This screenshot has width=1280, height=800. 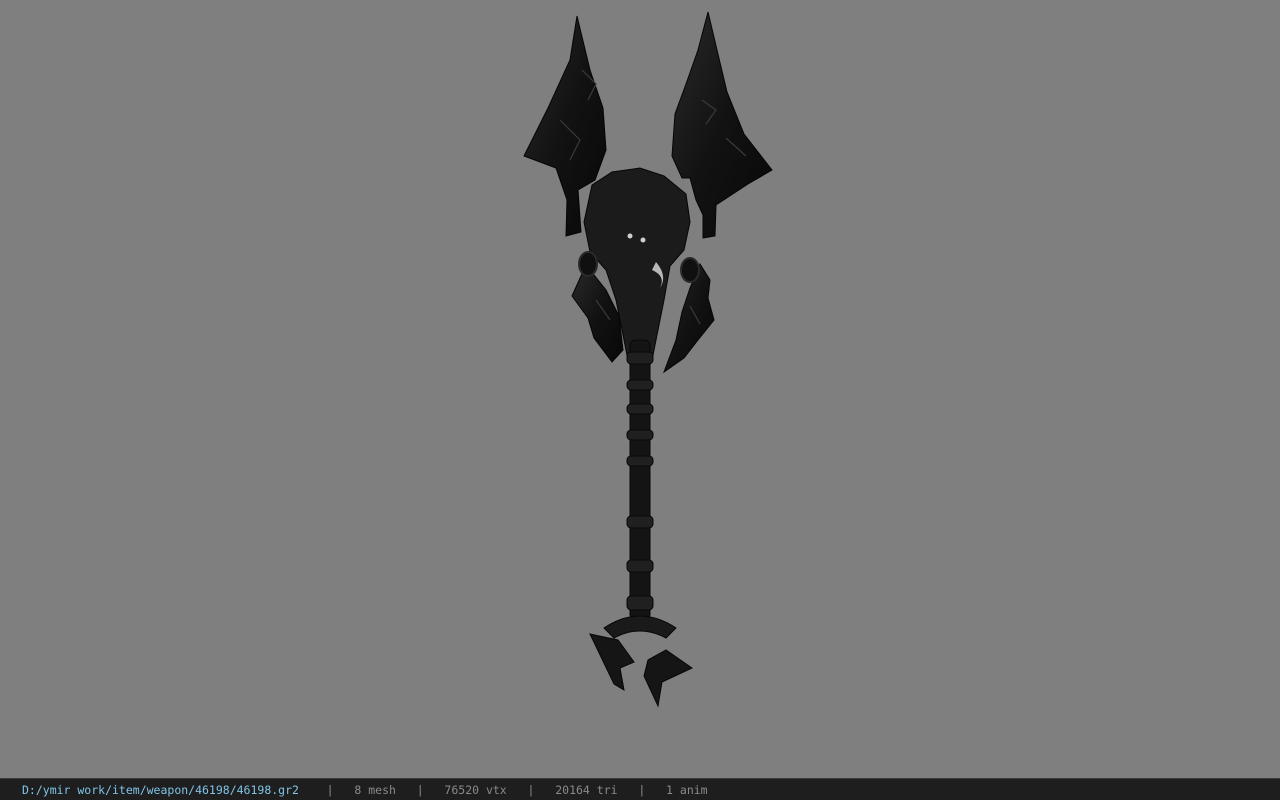 I want to click on left-pommel-spike, so click(x=612, y=662).